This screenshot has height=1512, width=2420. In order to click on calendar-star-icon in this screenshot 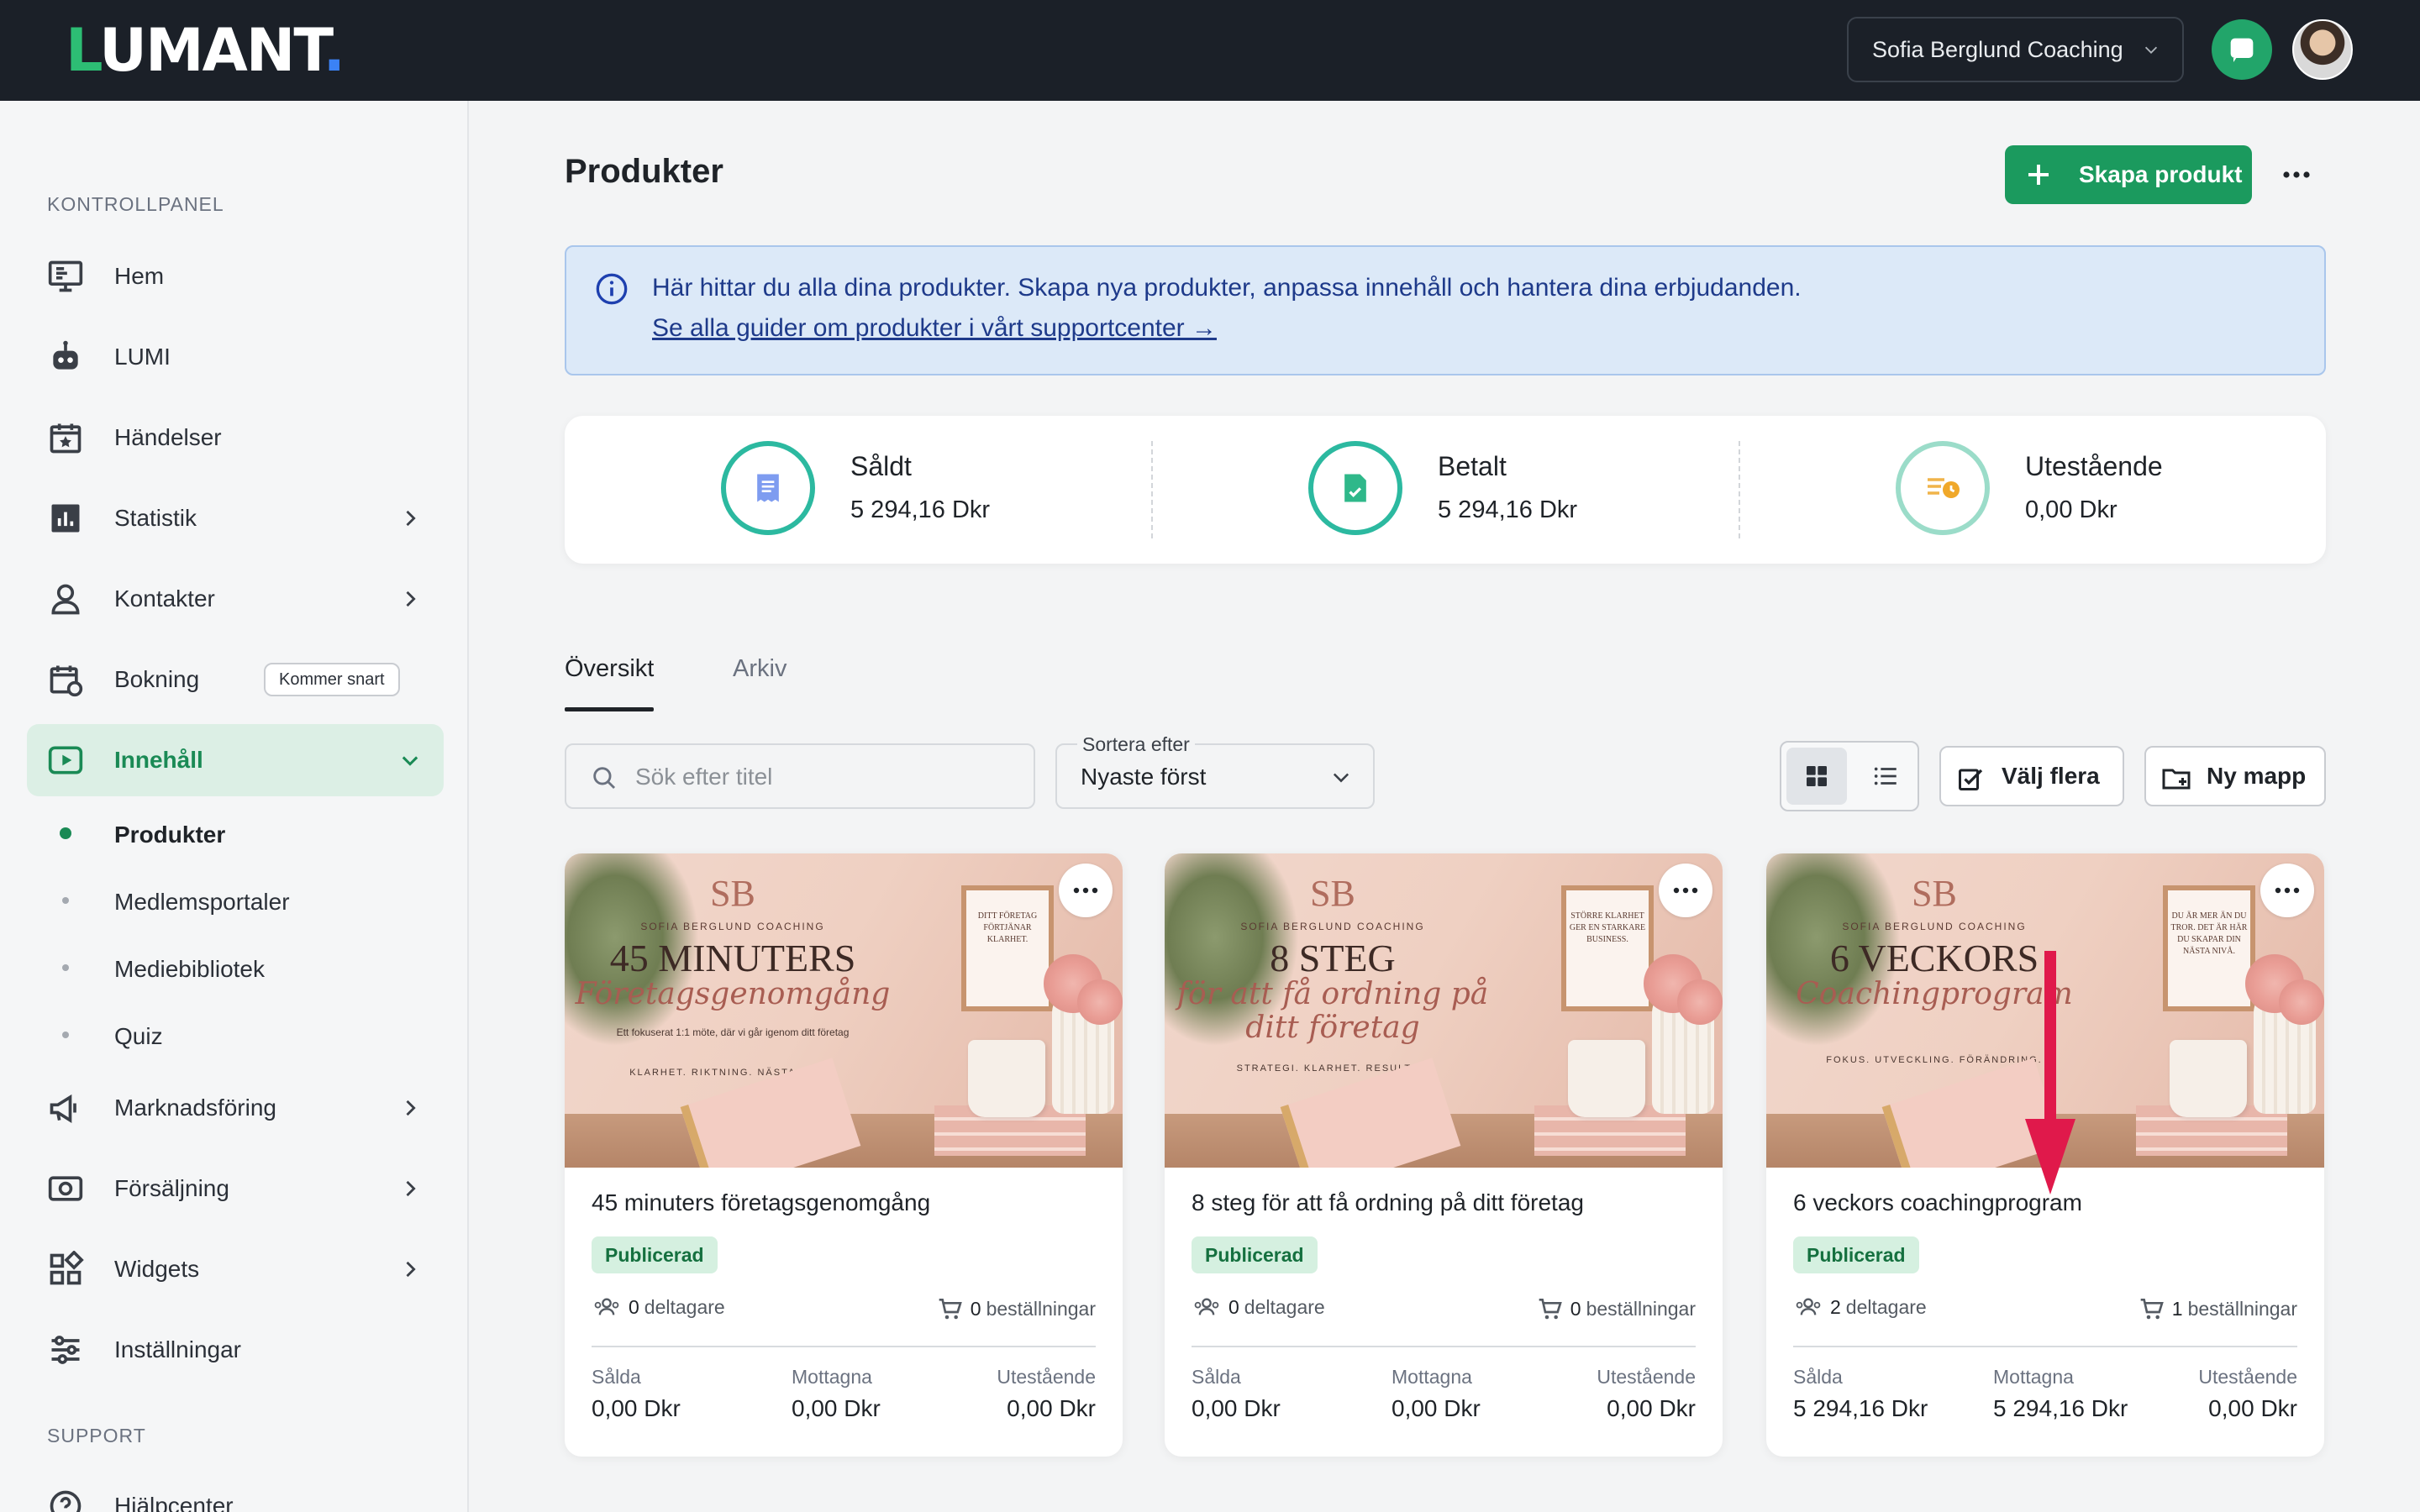, I will do `click(66, 438)`.